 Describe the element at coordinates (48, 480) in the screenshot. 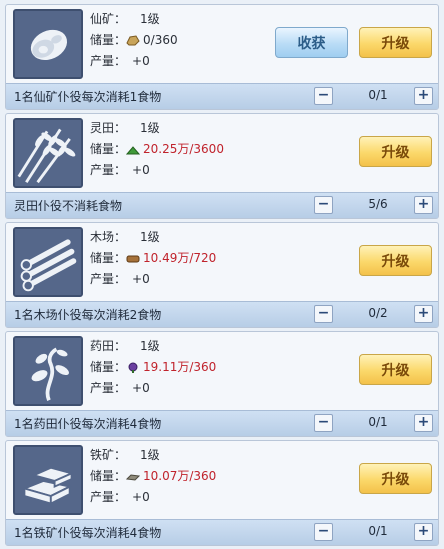

I see `iron-ingot-icon` at that location.